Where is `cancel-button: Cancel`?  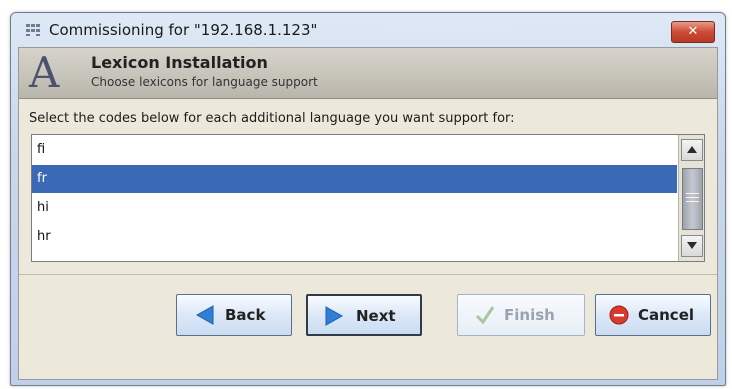
cancel-button: Cancel is located at coordinates (653, 315).